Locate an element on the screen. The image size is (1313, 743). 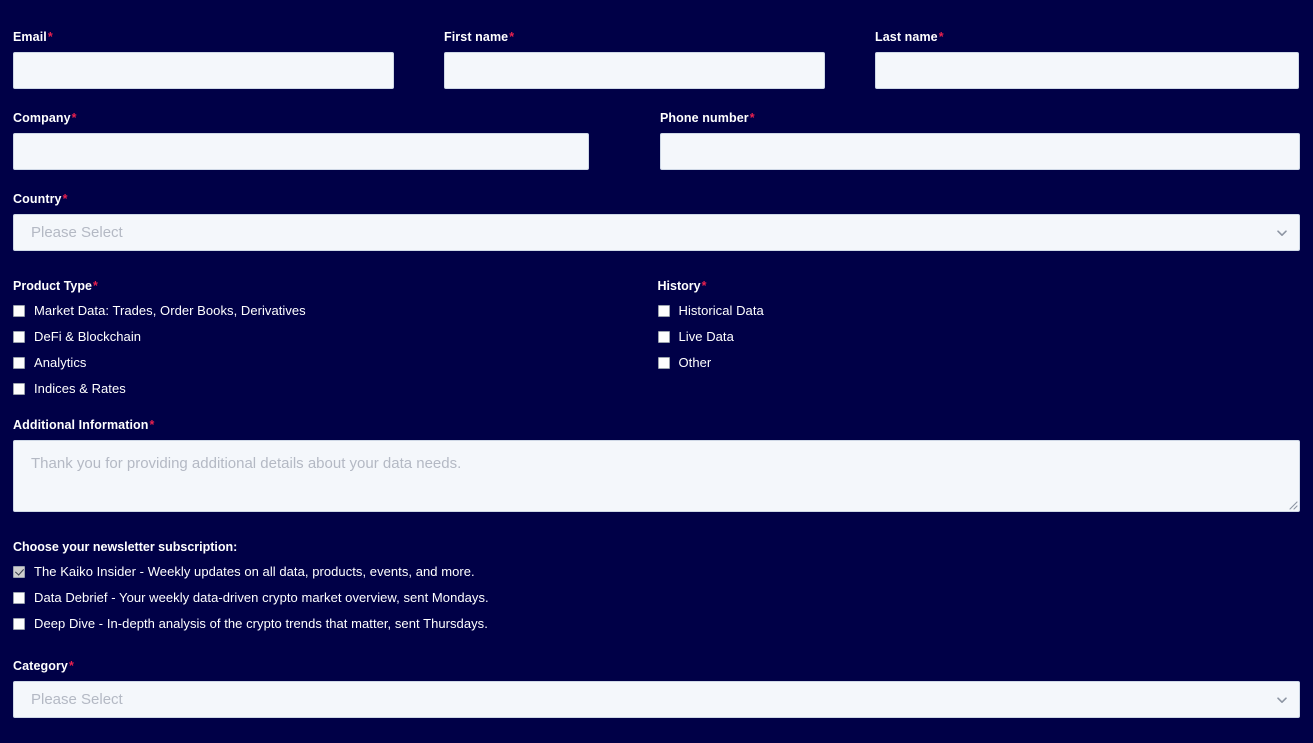
country-select: Please Select is located at coordinates (656, 232).